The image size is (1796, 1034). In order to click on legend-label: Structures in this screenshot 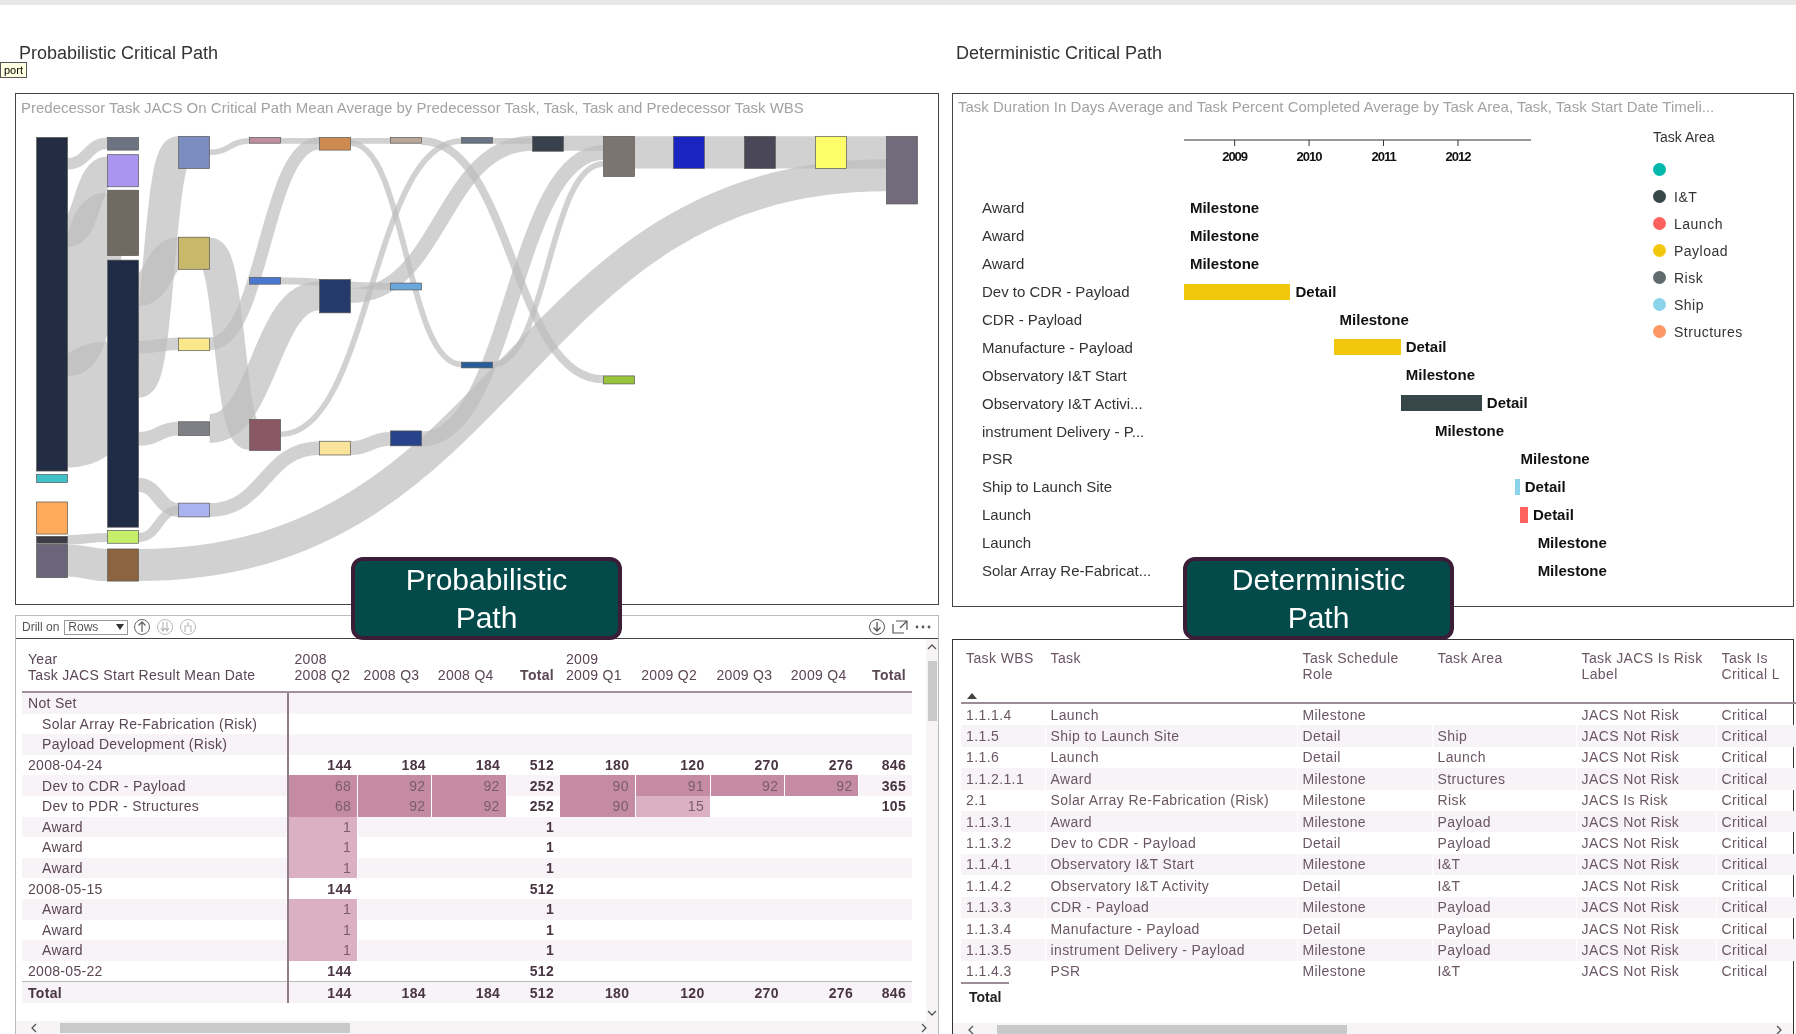, I will do `click(1708, 331)`.